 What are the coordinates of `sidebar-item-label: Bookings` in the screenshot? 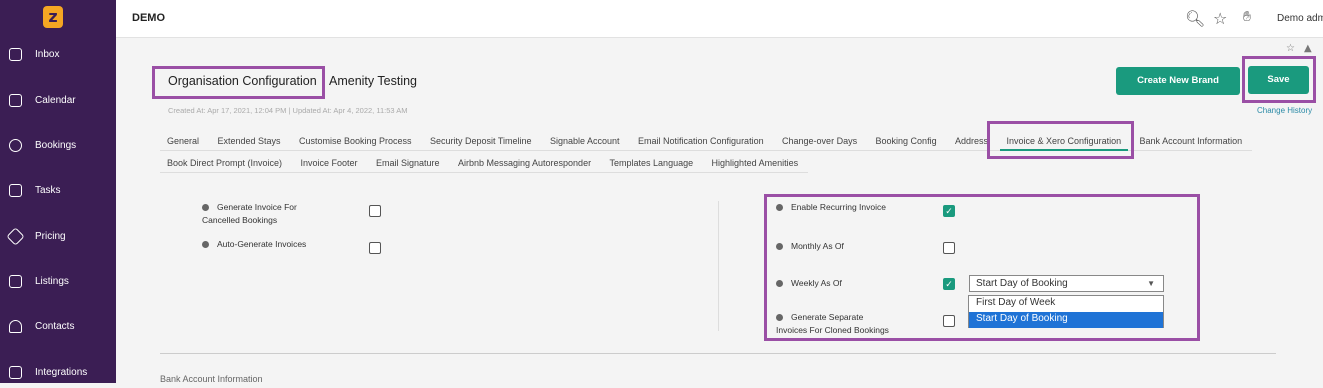 It's located at (56, 145).